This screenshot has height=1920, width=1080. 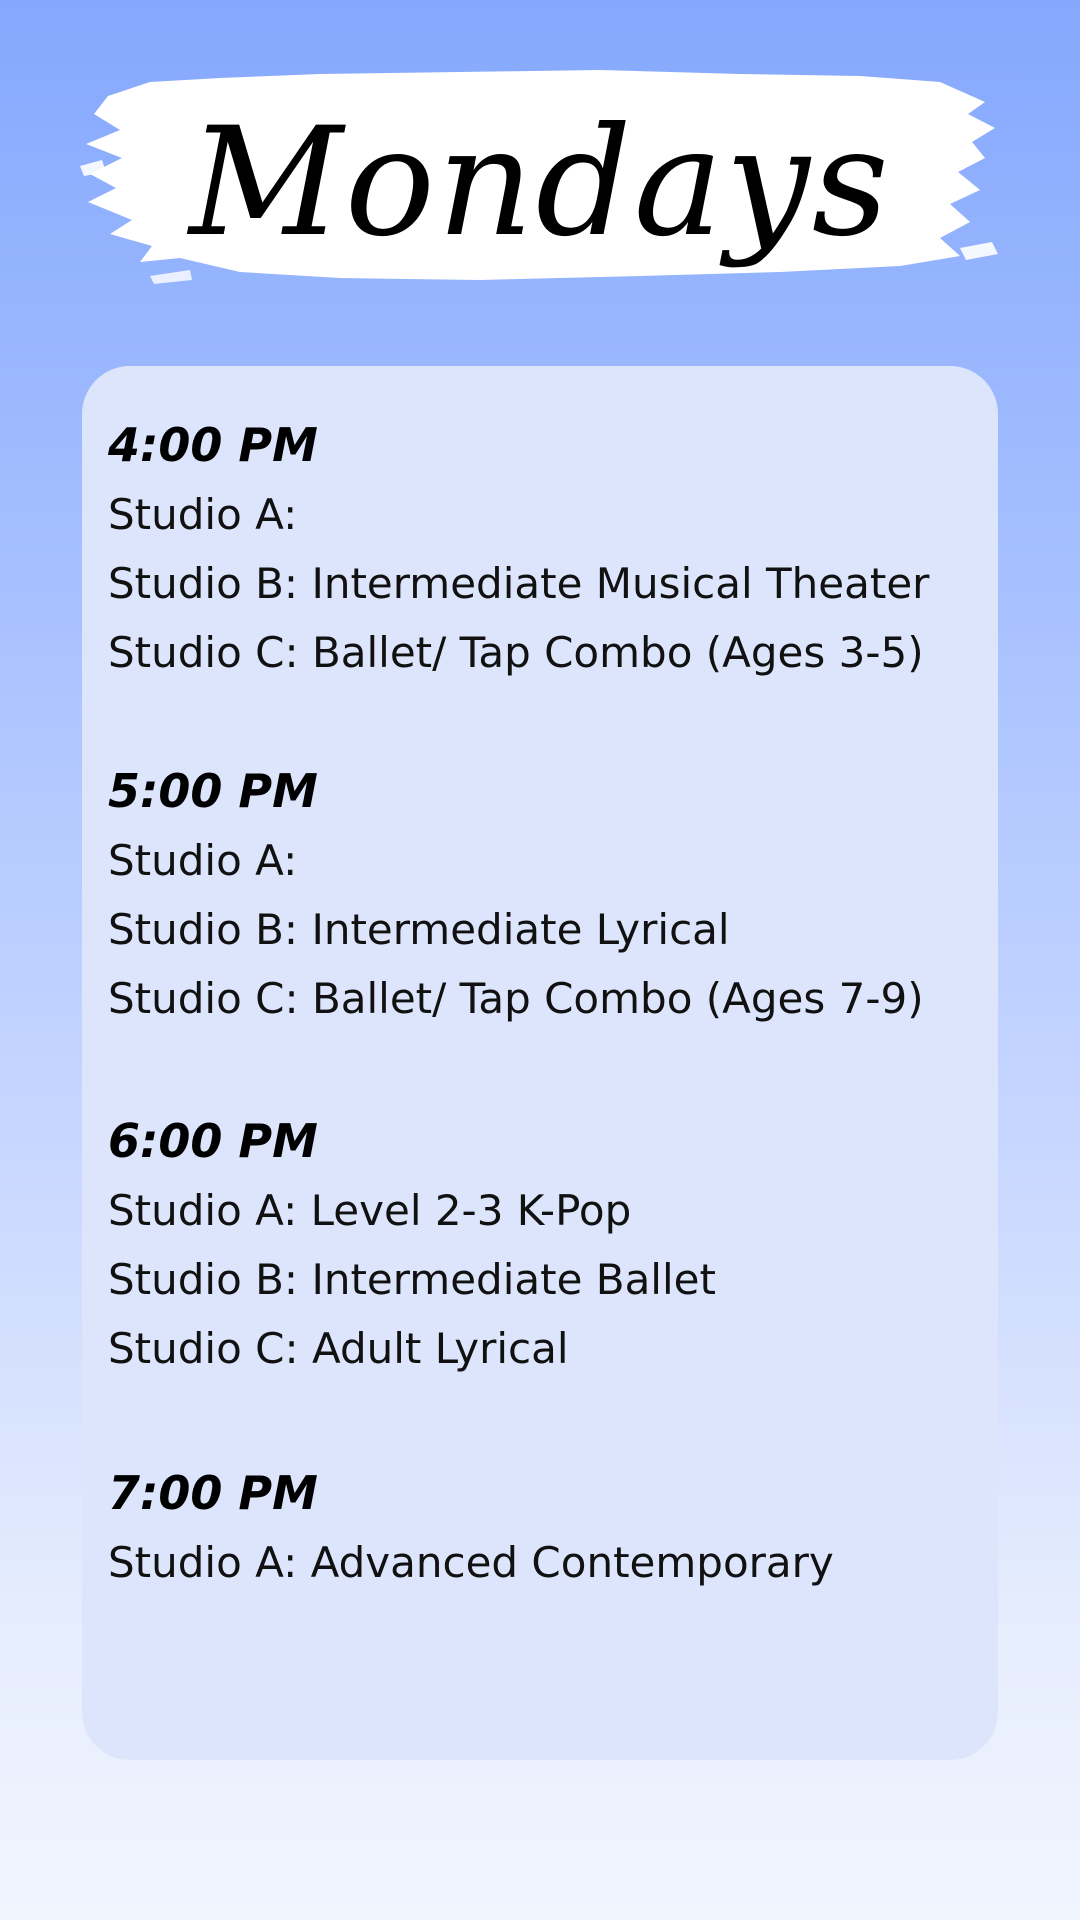 I want to click on class-row: Studio B: Intermediate Musical Theater, so click(x=519, y=583).